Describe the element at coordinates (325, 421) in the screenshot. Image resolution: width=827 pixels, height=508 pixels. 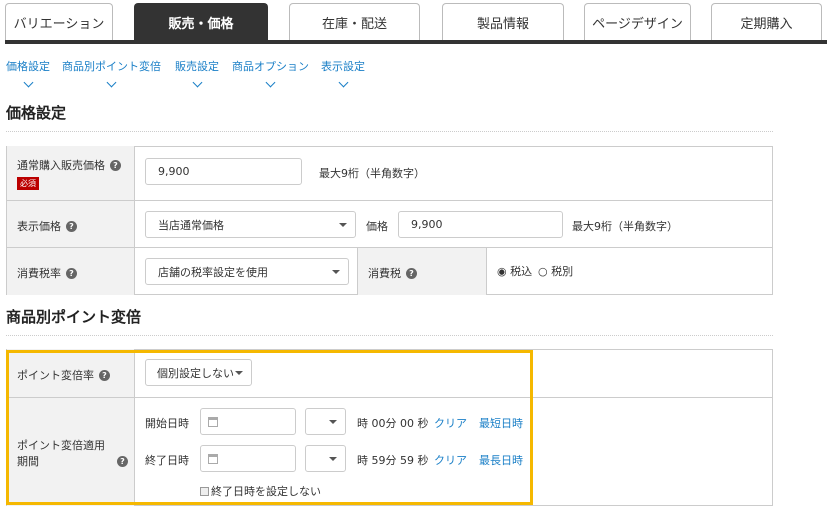
I see `start-hour-select` at that location.